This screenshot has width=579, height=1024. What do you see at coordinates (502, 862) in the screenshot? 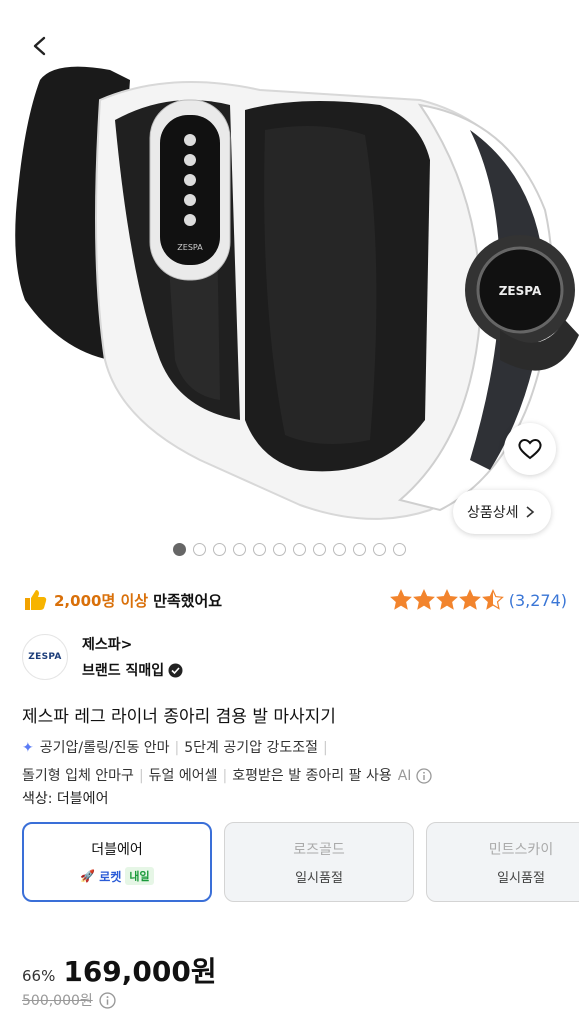
I see `option-mint-sky: 민트스카이 일시품절` at bounding box center [502, 862].